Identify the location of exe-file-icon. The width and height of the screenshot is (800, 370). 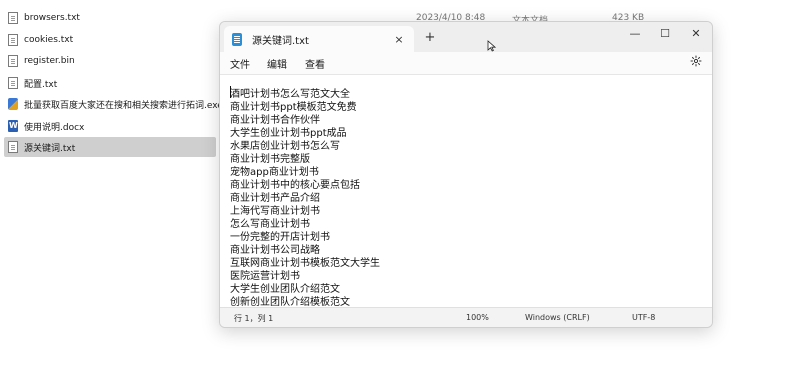
(13, 104).